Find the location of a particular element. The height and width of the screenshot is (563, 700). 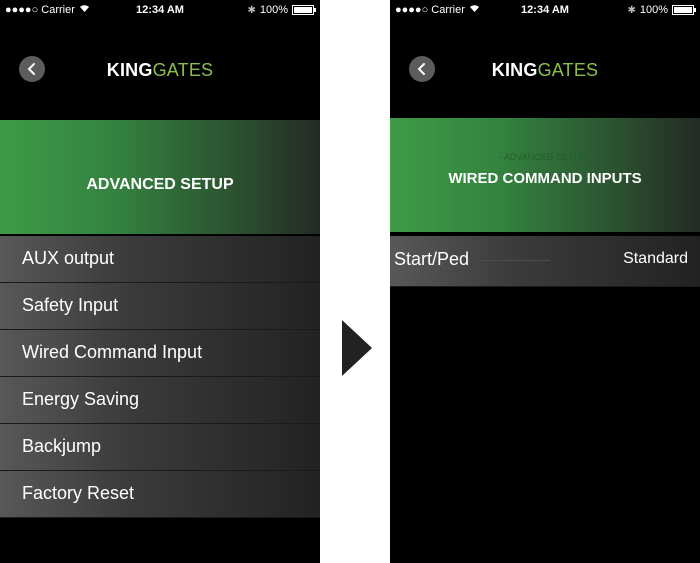

menu-item-label: Factory Reset is located at coordinates (78, 493).